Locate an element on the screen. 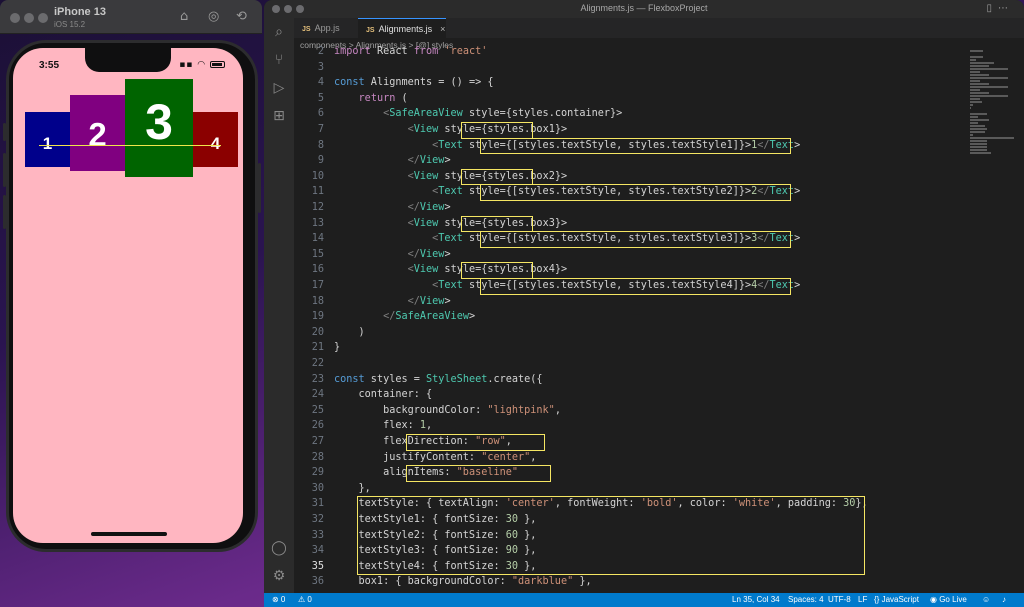  line-text: ) is located at coordinates (349, 332).